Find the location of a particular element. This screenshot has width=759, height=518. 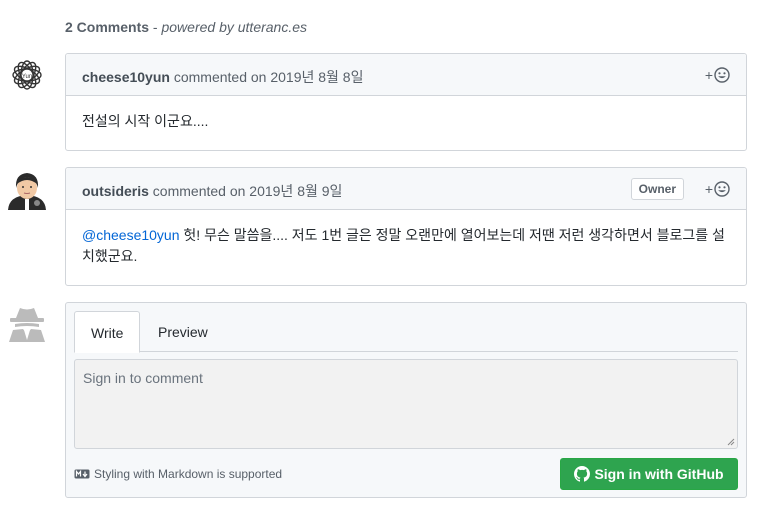

comment-date: commented on 2019년 8월 9일 is located at coordinates (246, 191).